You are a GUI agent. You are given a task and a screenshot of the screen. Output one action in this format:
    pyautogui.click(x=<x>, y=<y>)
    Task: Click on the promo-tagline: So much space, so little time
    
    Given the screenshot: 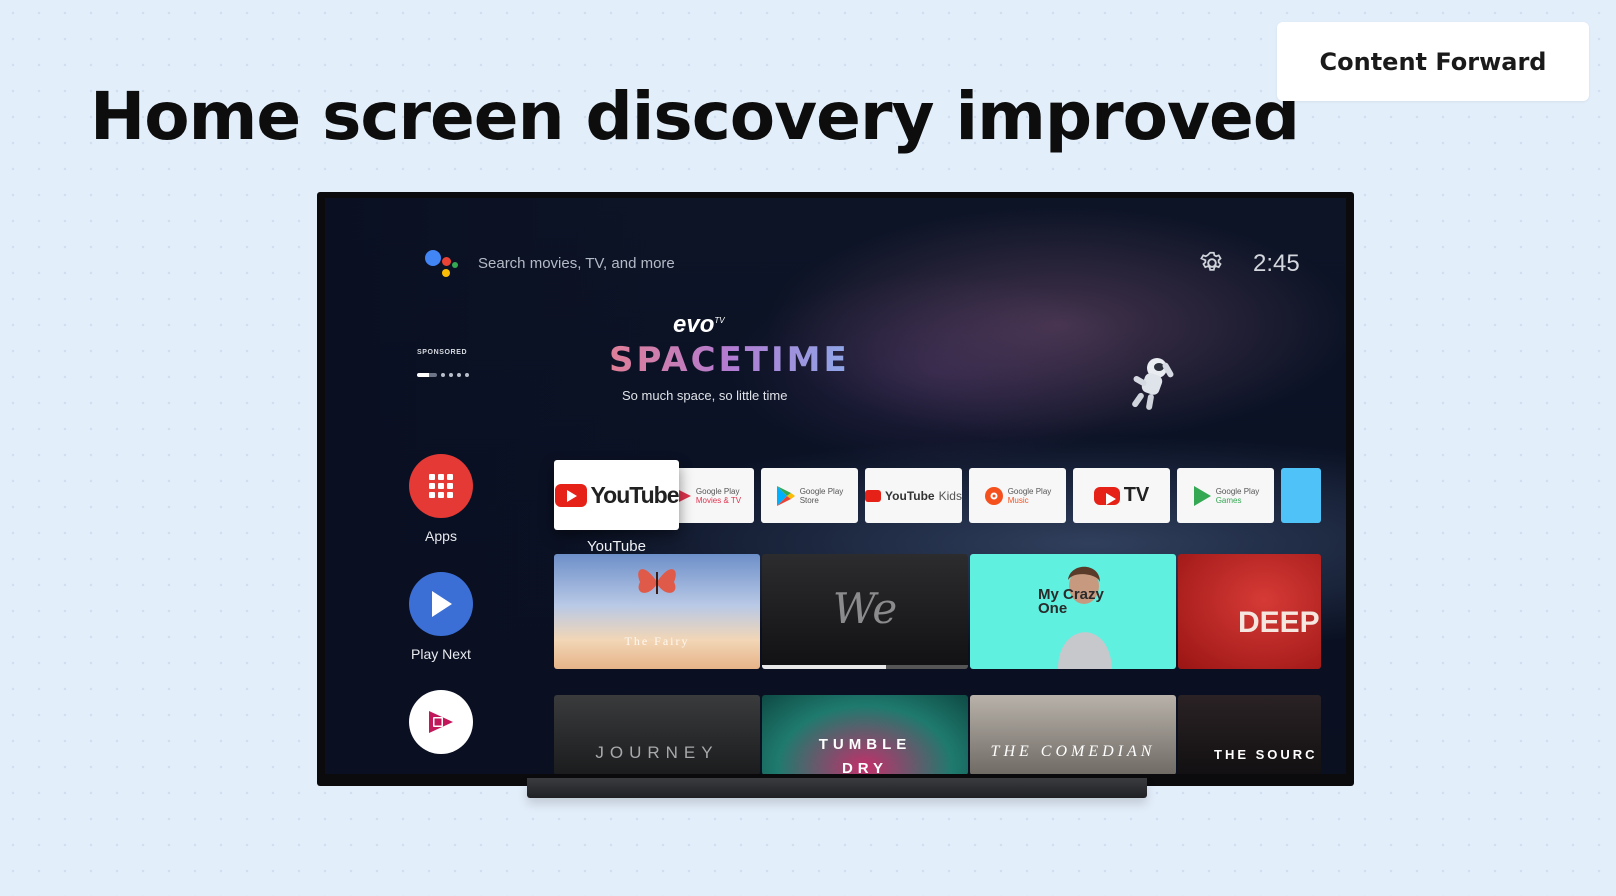 What is the action you would take?
    pyautogui.click(x=705, y=395)
    